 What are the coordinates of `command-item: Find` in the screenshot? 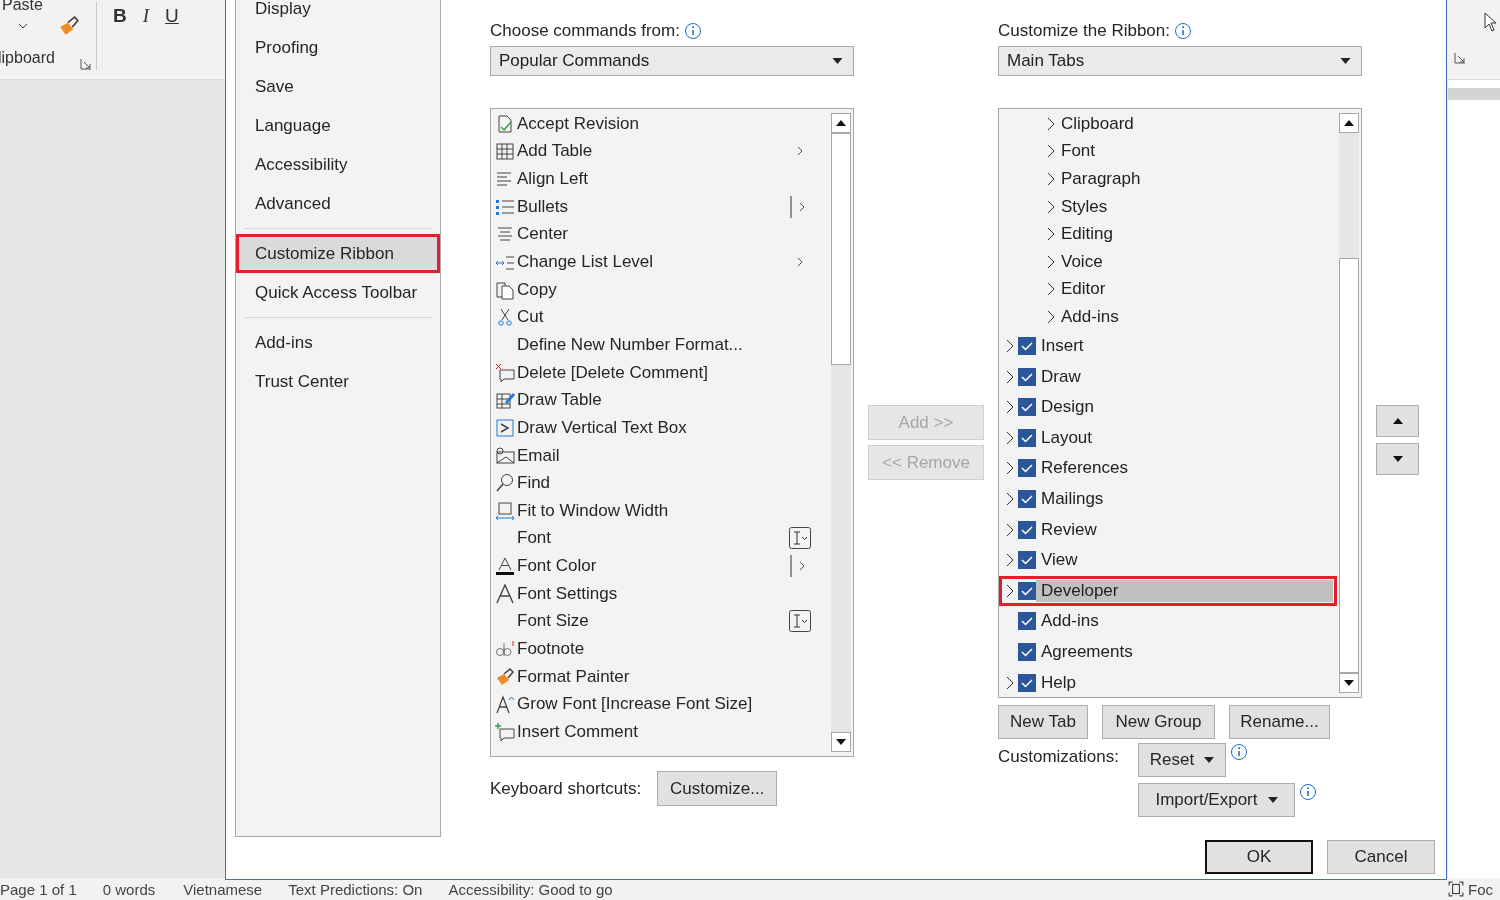 It's located at (661, 483).